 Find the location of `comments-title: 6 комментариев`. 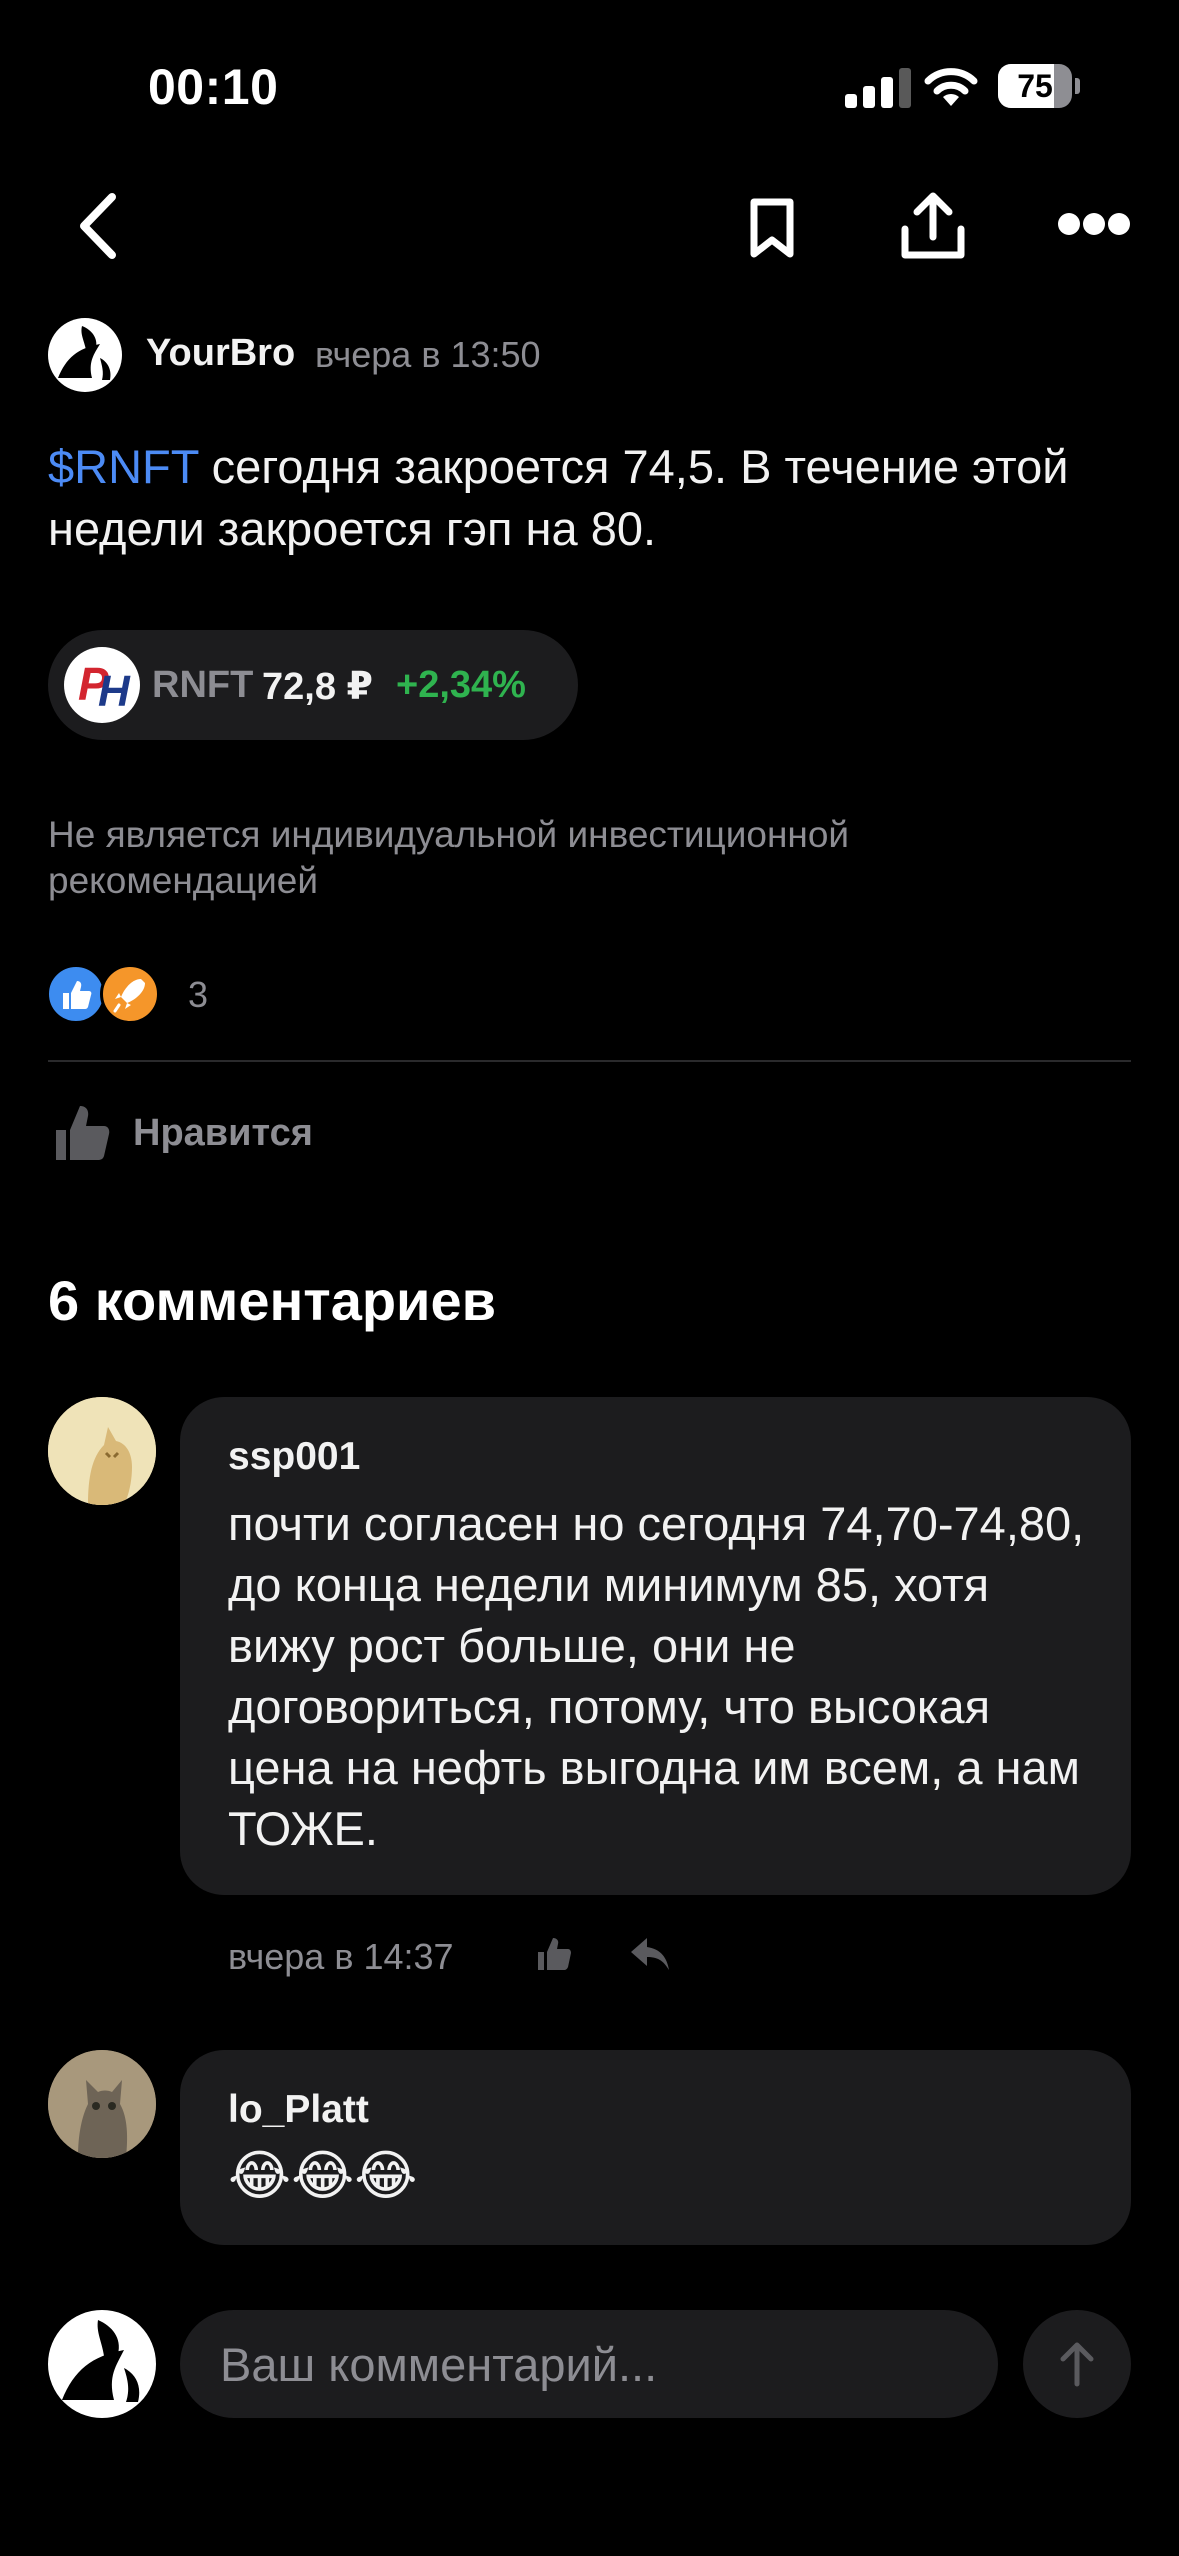

comments-title: 6 комментариев is located at coordinates (272, 1300).